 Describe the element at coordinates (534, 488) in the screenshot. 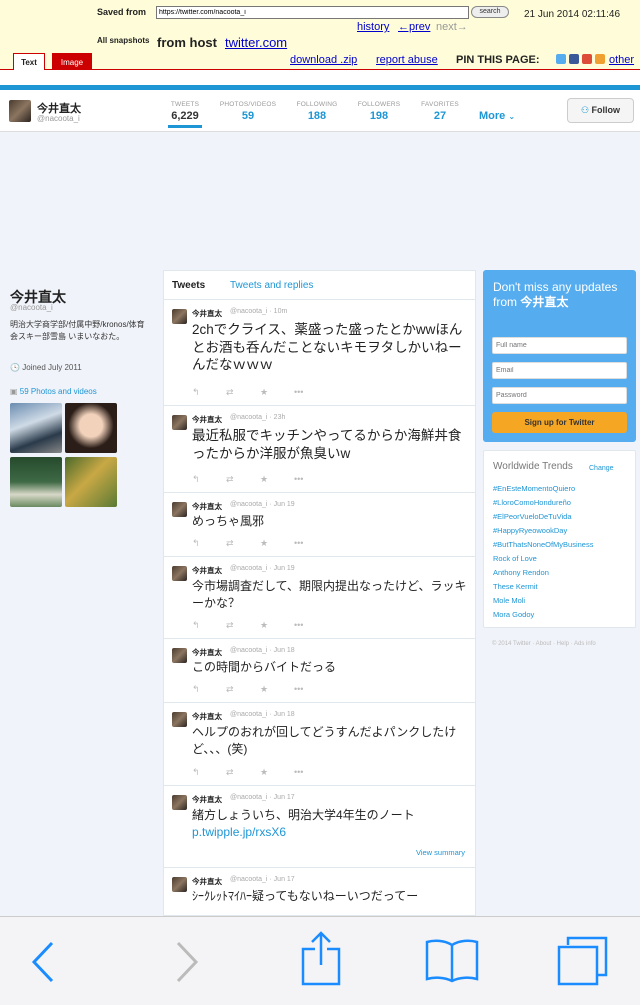

I see `trend-item: #EnEsteMomentoQuiero` at that location.